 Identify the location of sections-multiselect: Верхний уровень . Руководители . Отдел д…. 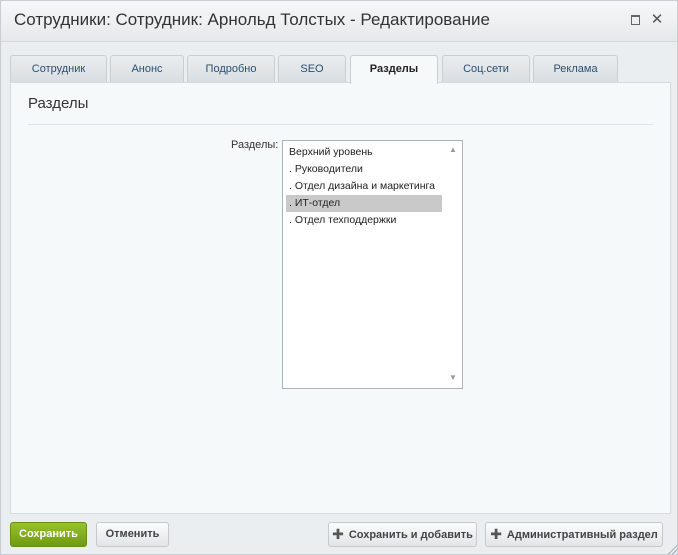
(372, 264).